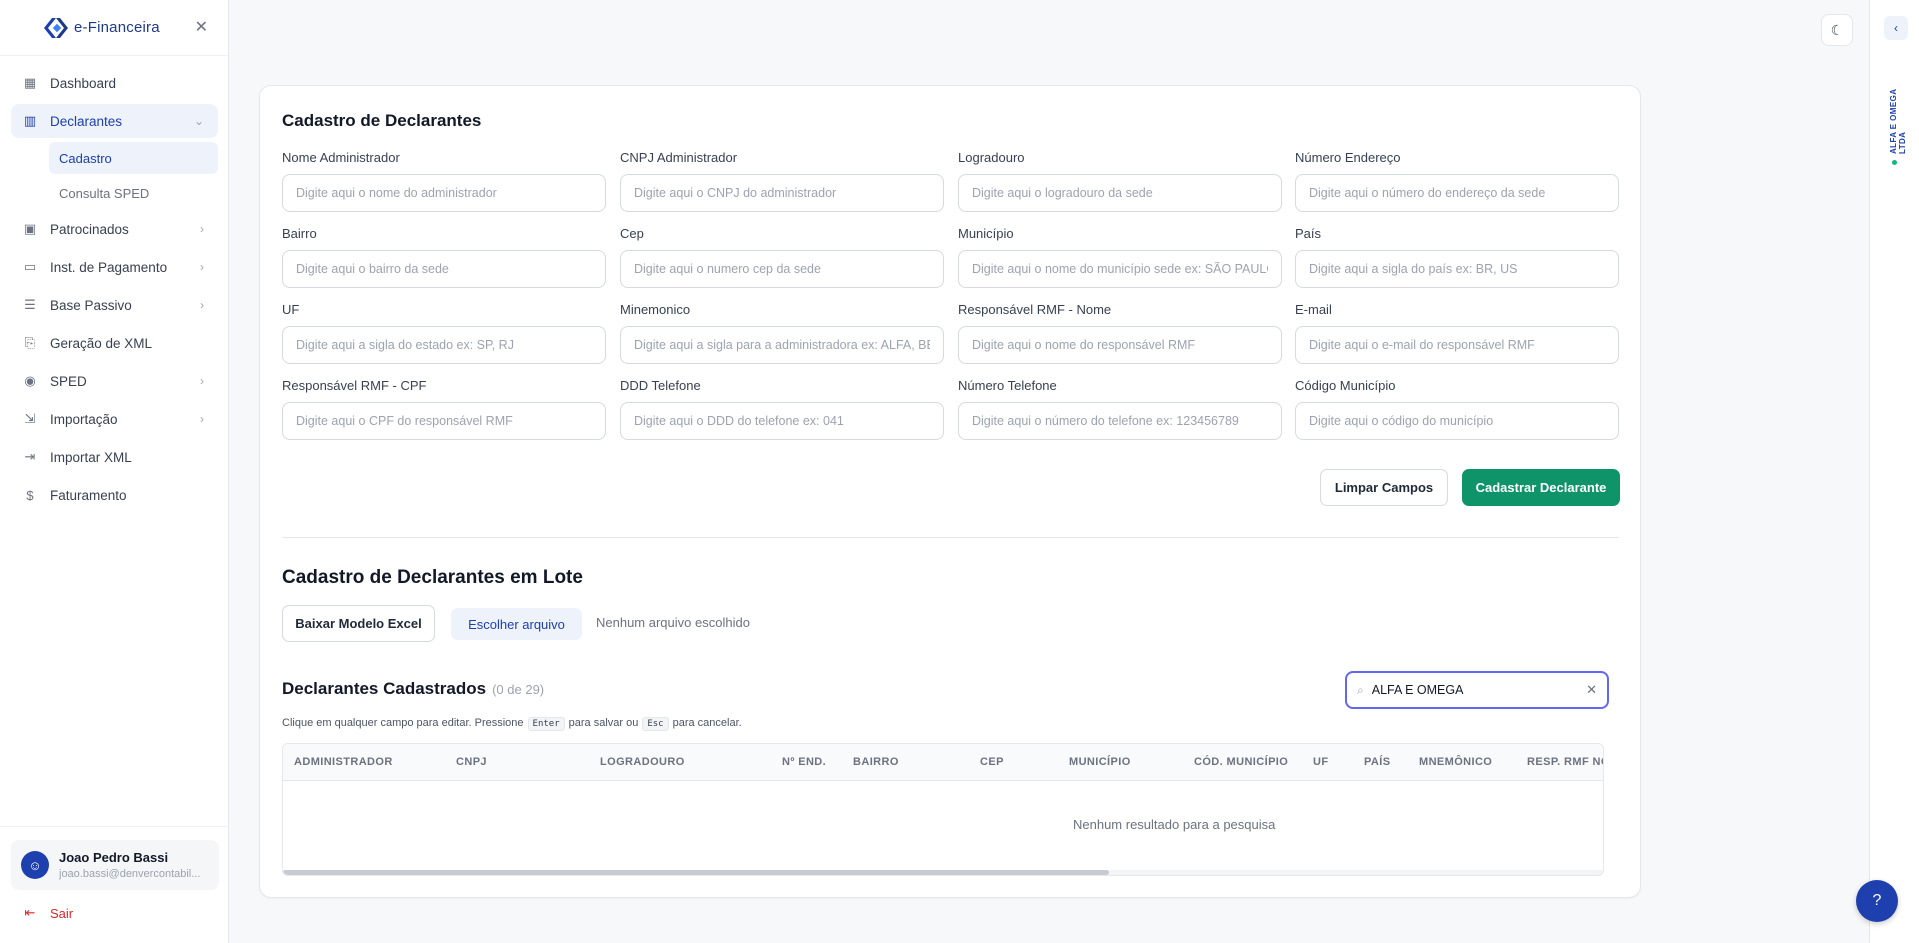 Image resolution: width=1919 pixels, height=943 pixels. What do you see at coordinates (358, 623) in the screenshot?
I see `download-excel-button: Baixar Modelo Excel` at bounding box center [358, 623].